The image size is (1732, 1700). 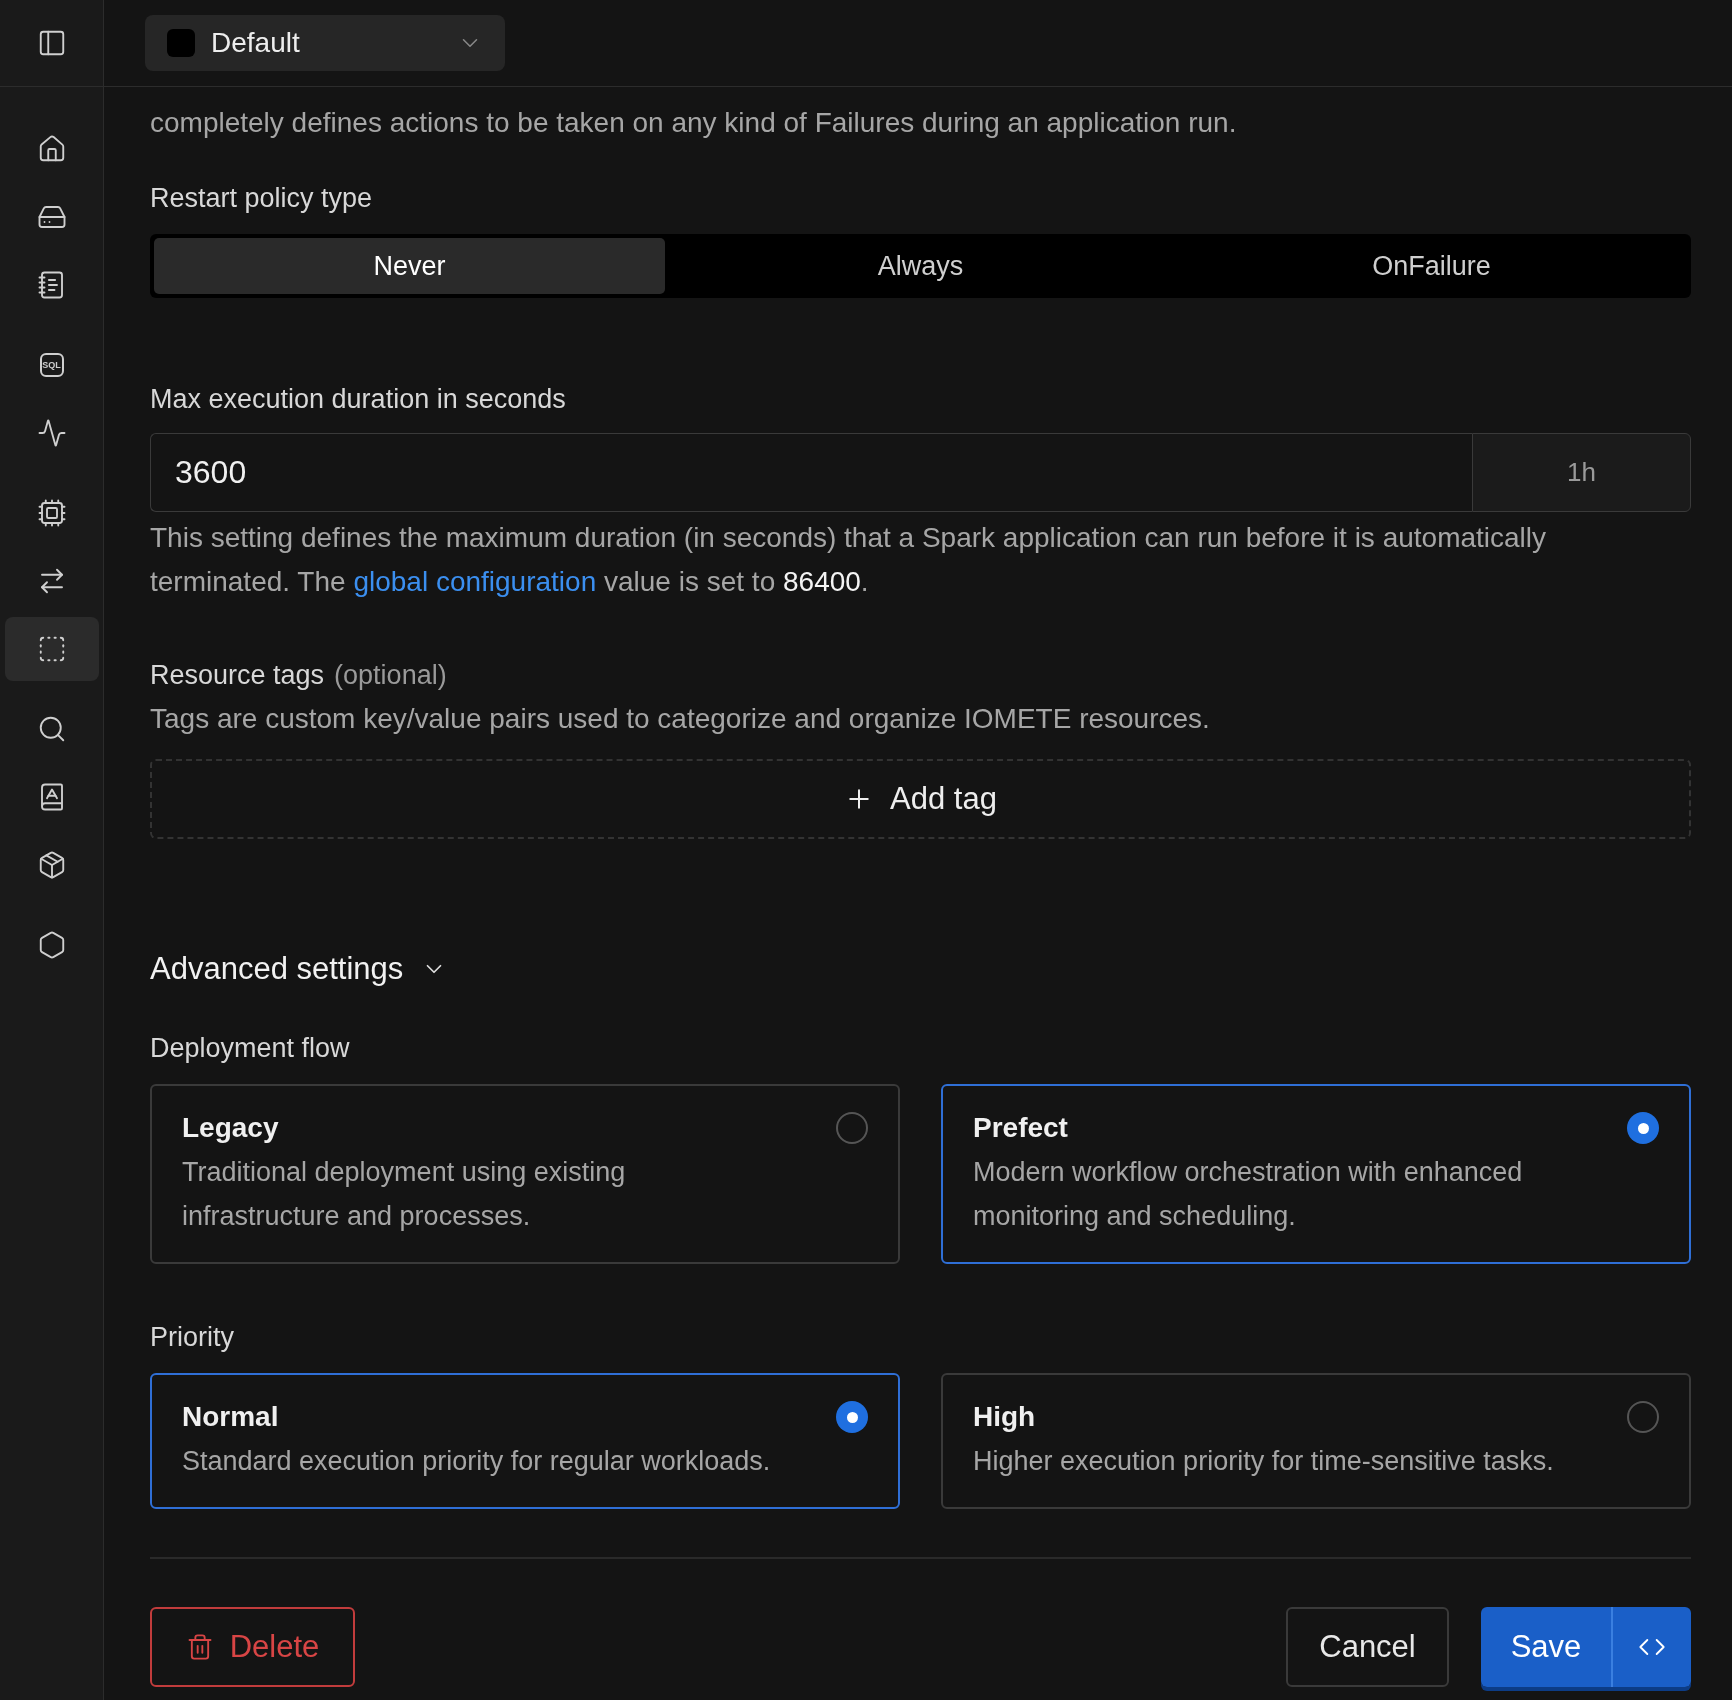 What do you see at coordinates (477, 1461) in the screenshot?
I see `option-description: Standard execution priority for regular workloads.` at bounding box center [477, 1461].